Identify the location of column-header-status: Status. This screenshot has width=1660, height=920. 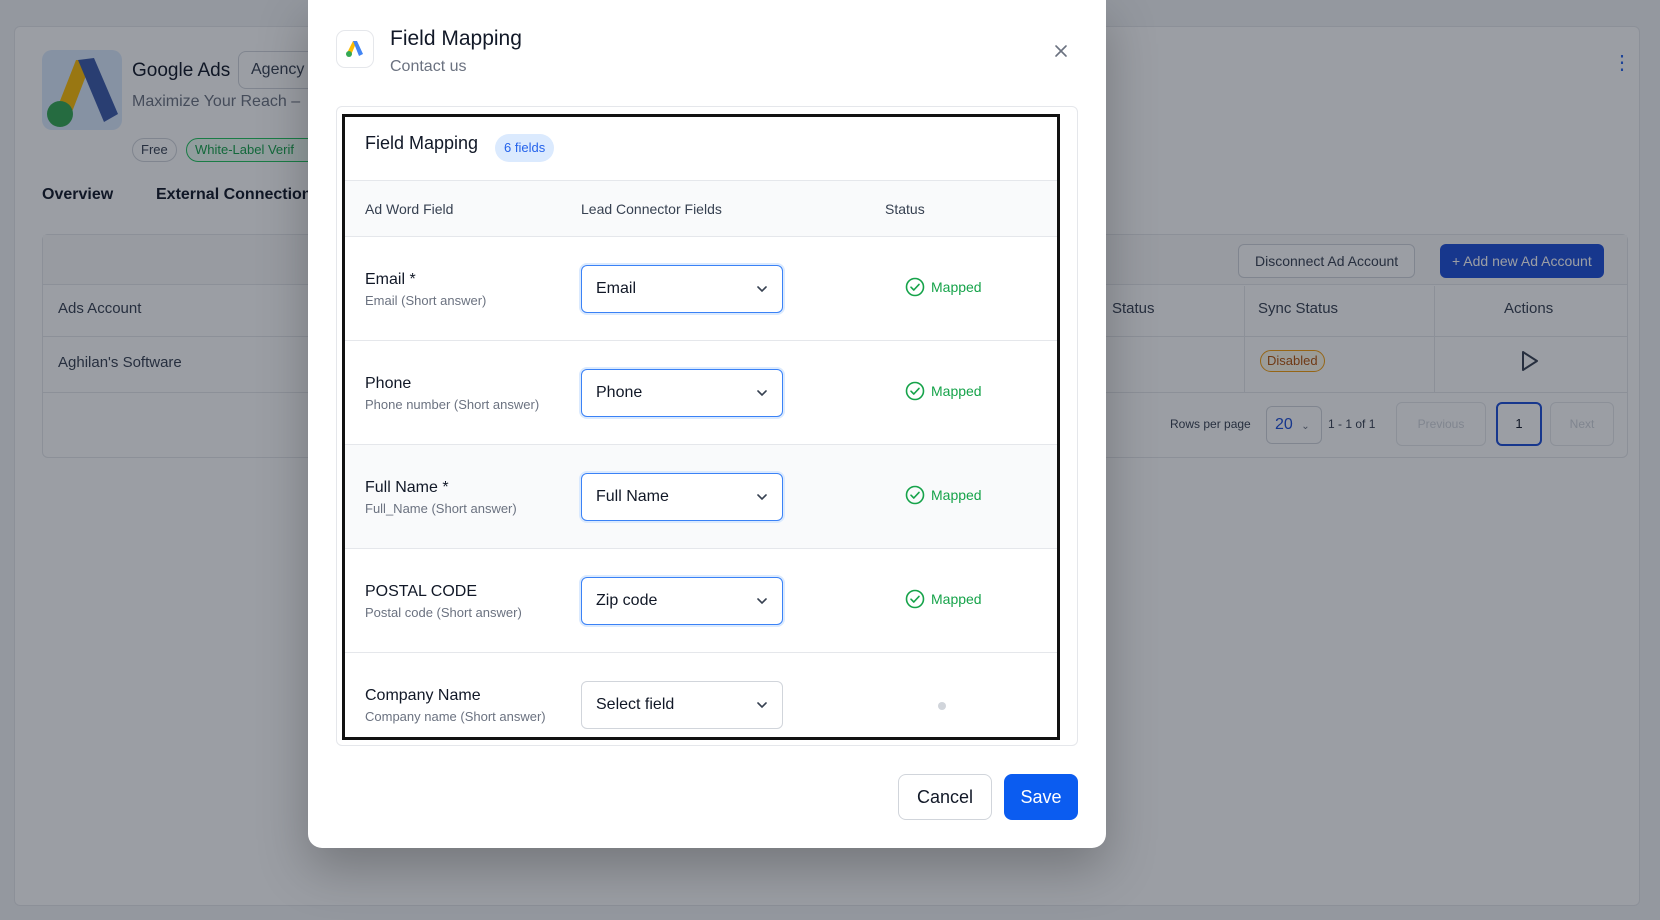
(905, 209).